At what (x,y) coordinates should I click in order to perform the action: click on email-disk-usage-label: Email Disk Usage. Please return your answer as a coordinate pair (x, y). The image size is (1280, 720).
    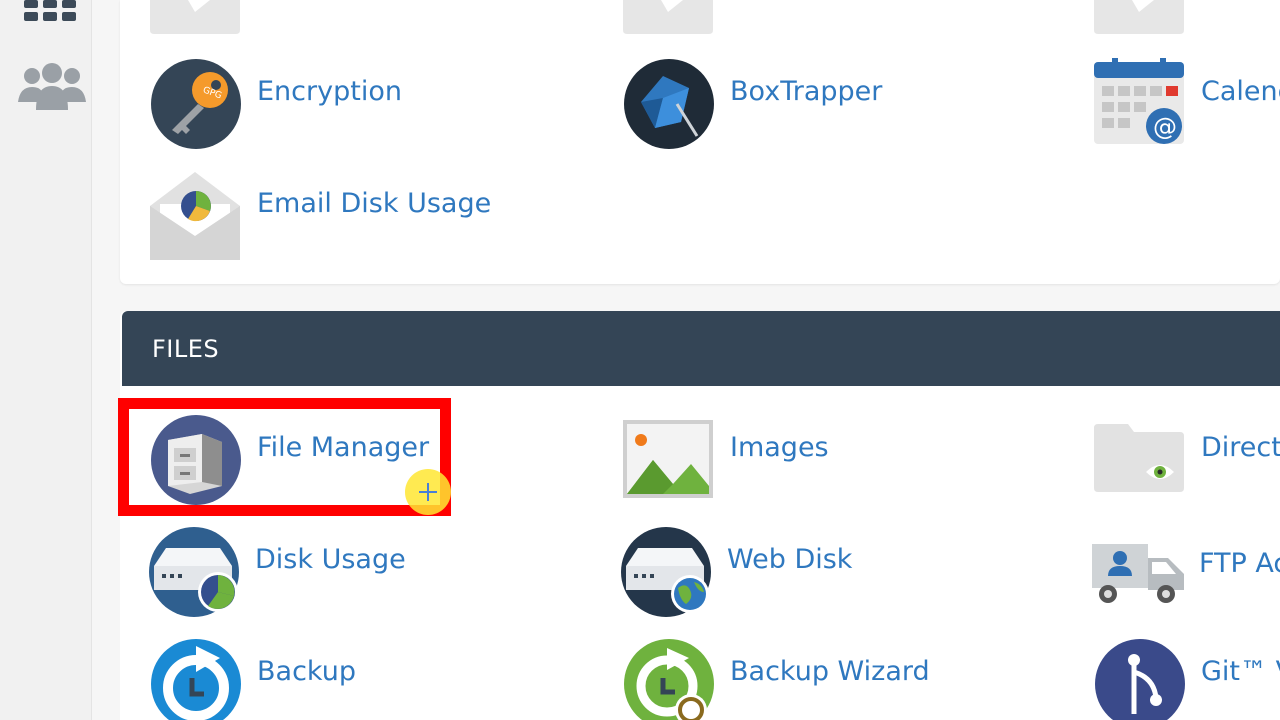
    Looking at the image, I should click on (374, 203).